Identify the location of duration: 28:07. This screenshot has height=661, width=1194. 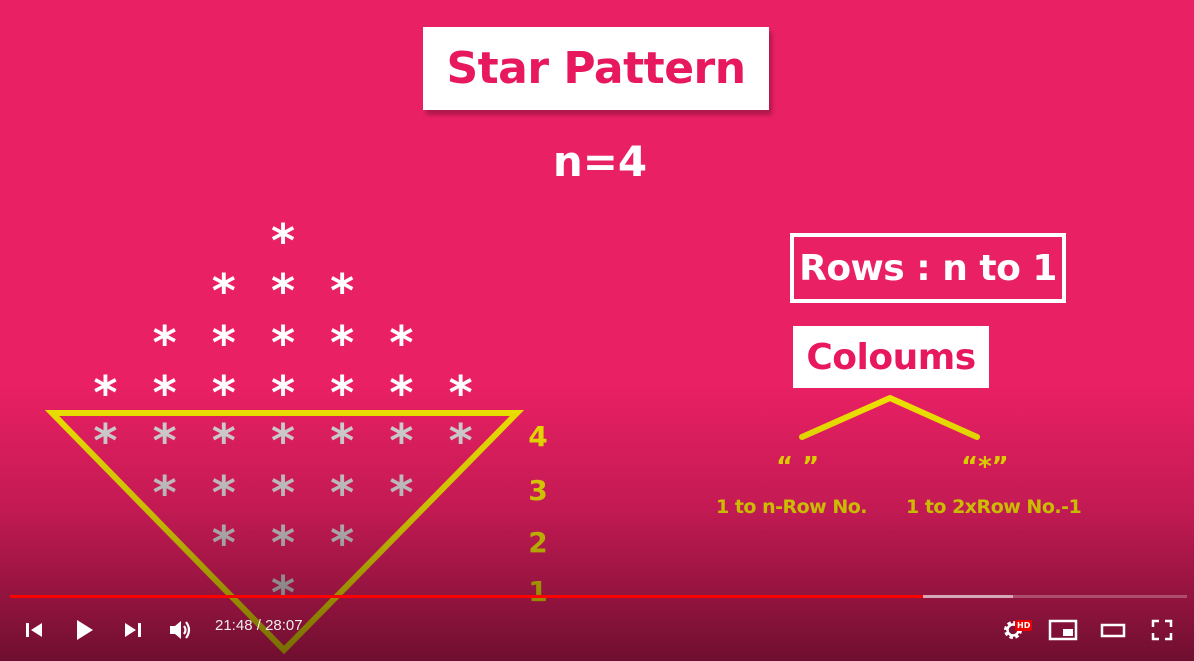
(284, 625).